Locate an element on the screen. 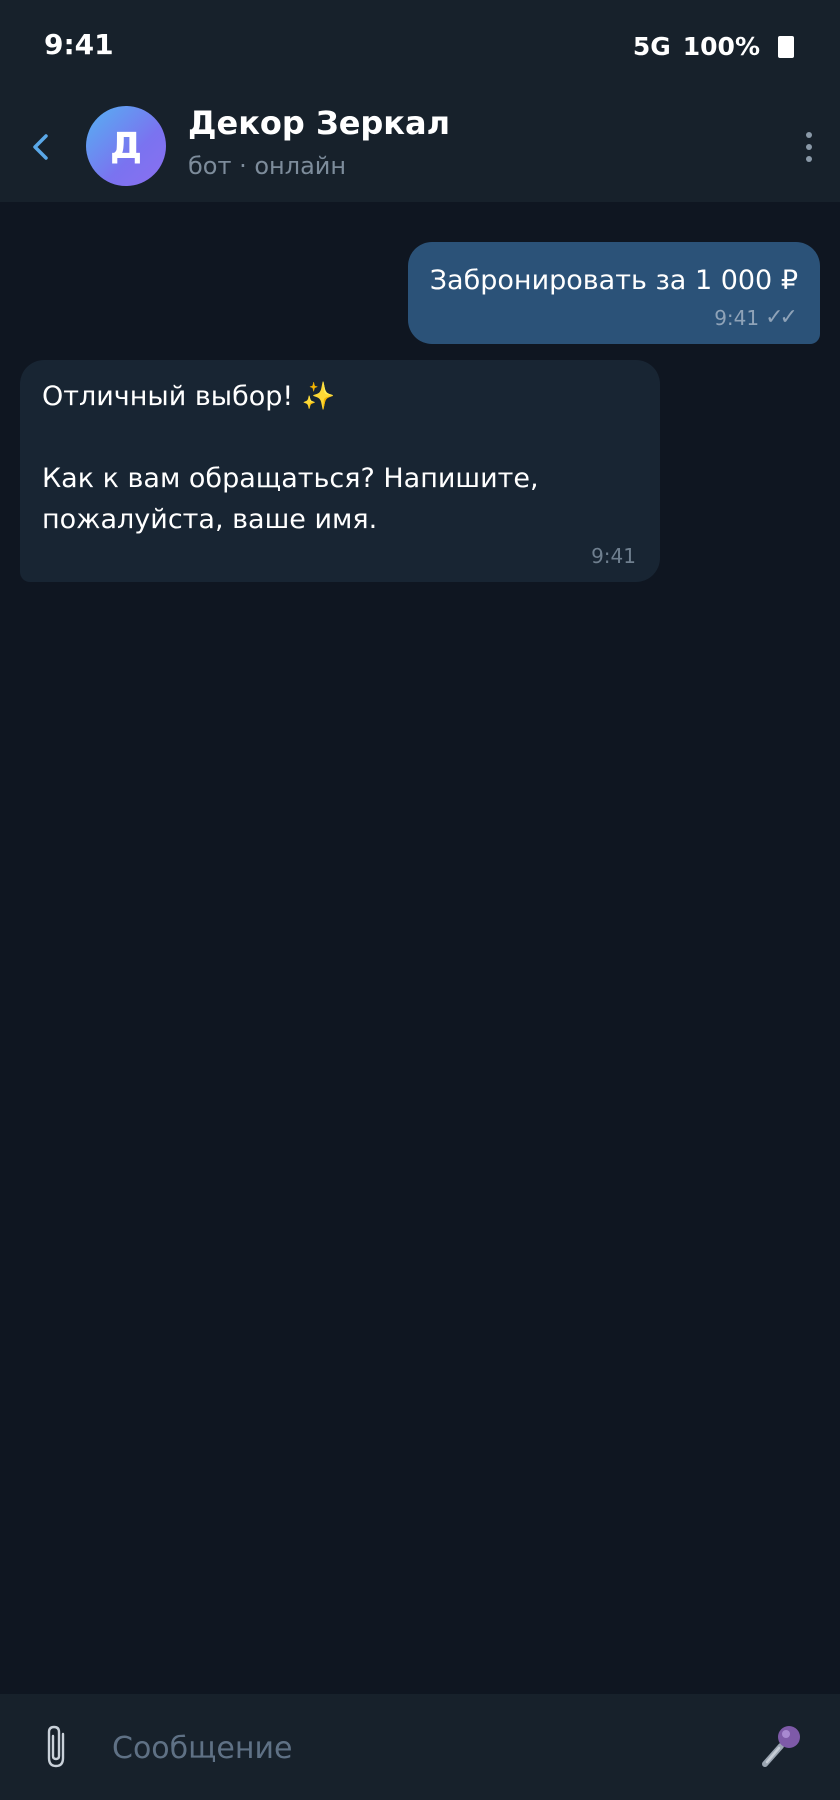  network-indicator: 5G is located at coordinates (651, 46).